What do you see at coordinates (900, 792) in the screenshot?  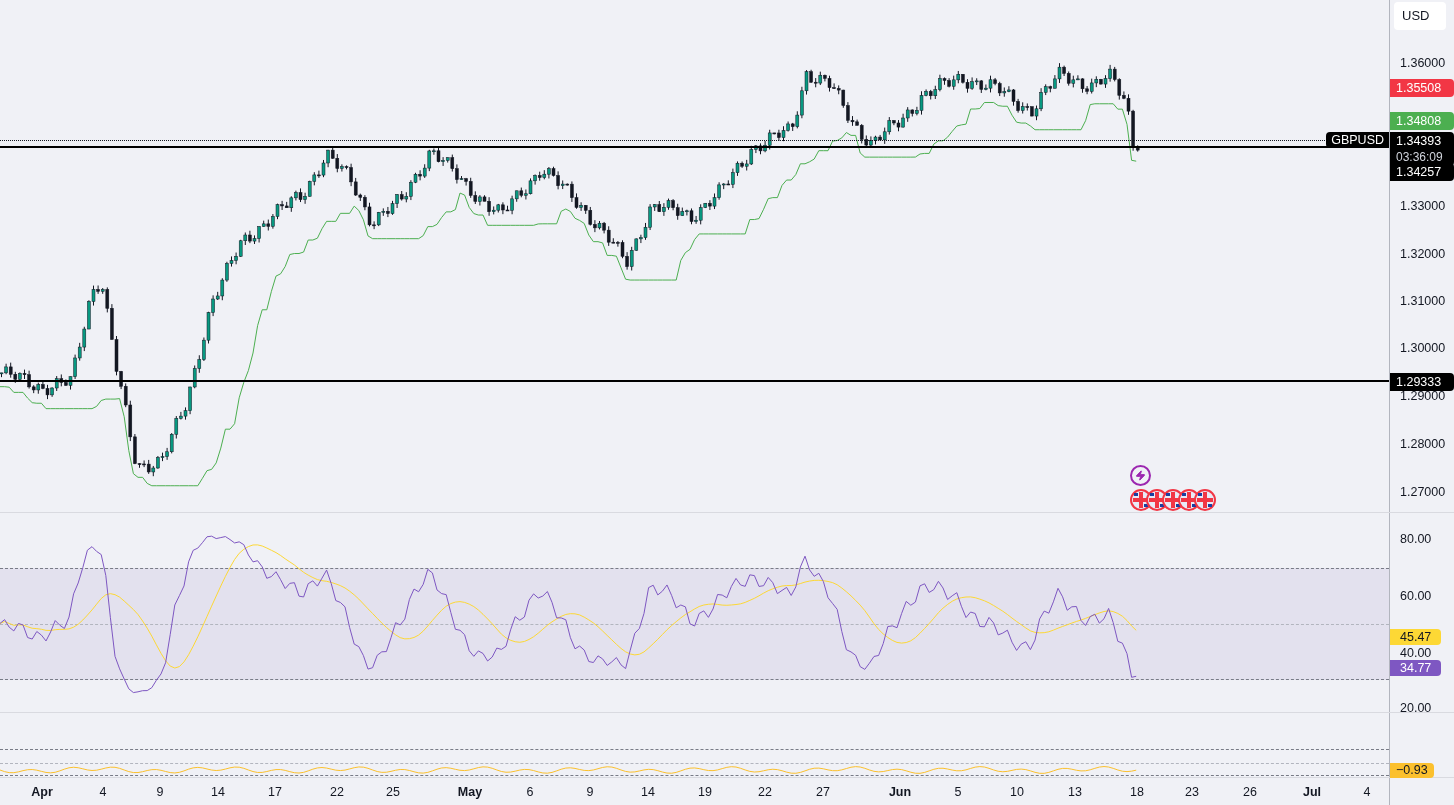 I see `time-label: Jun` at bounding box center [900, 792].